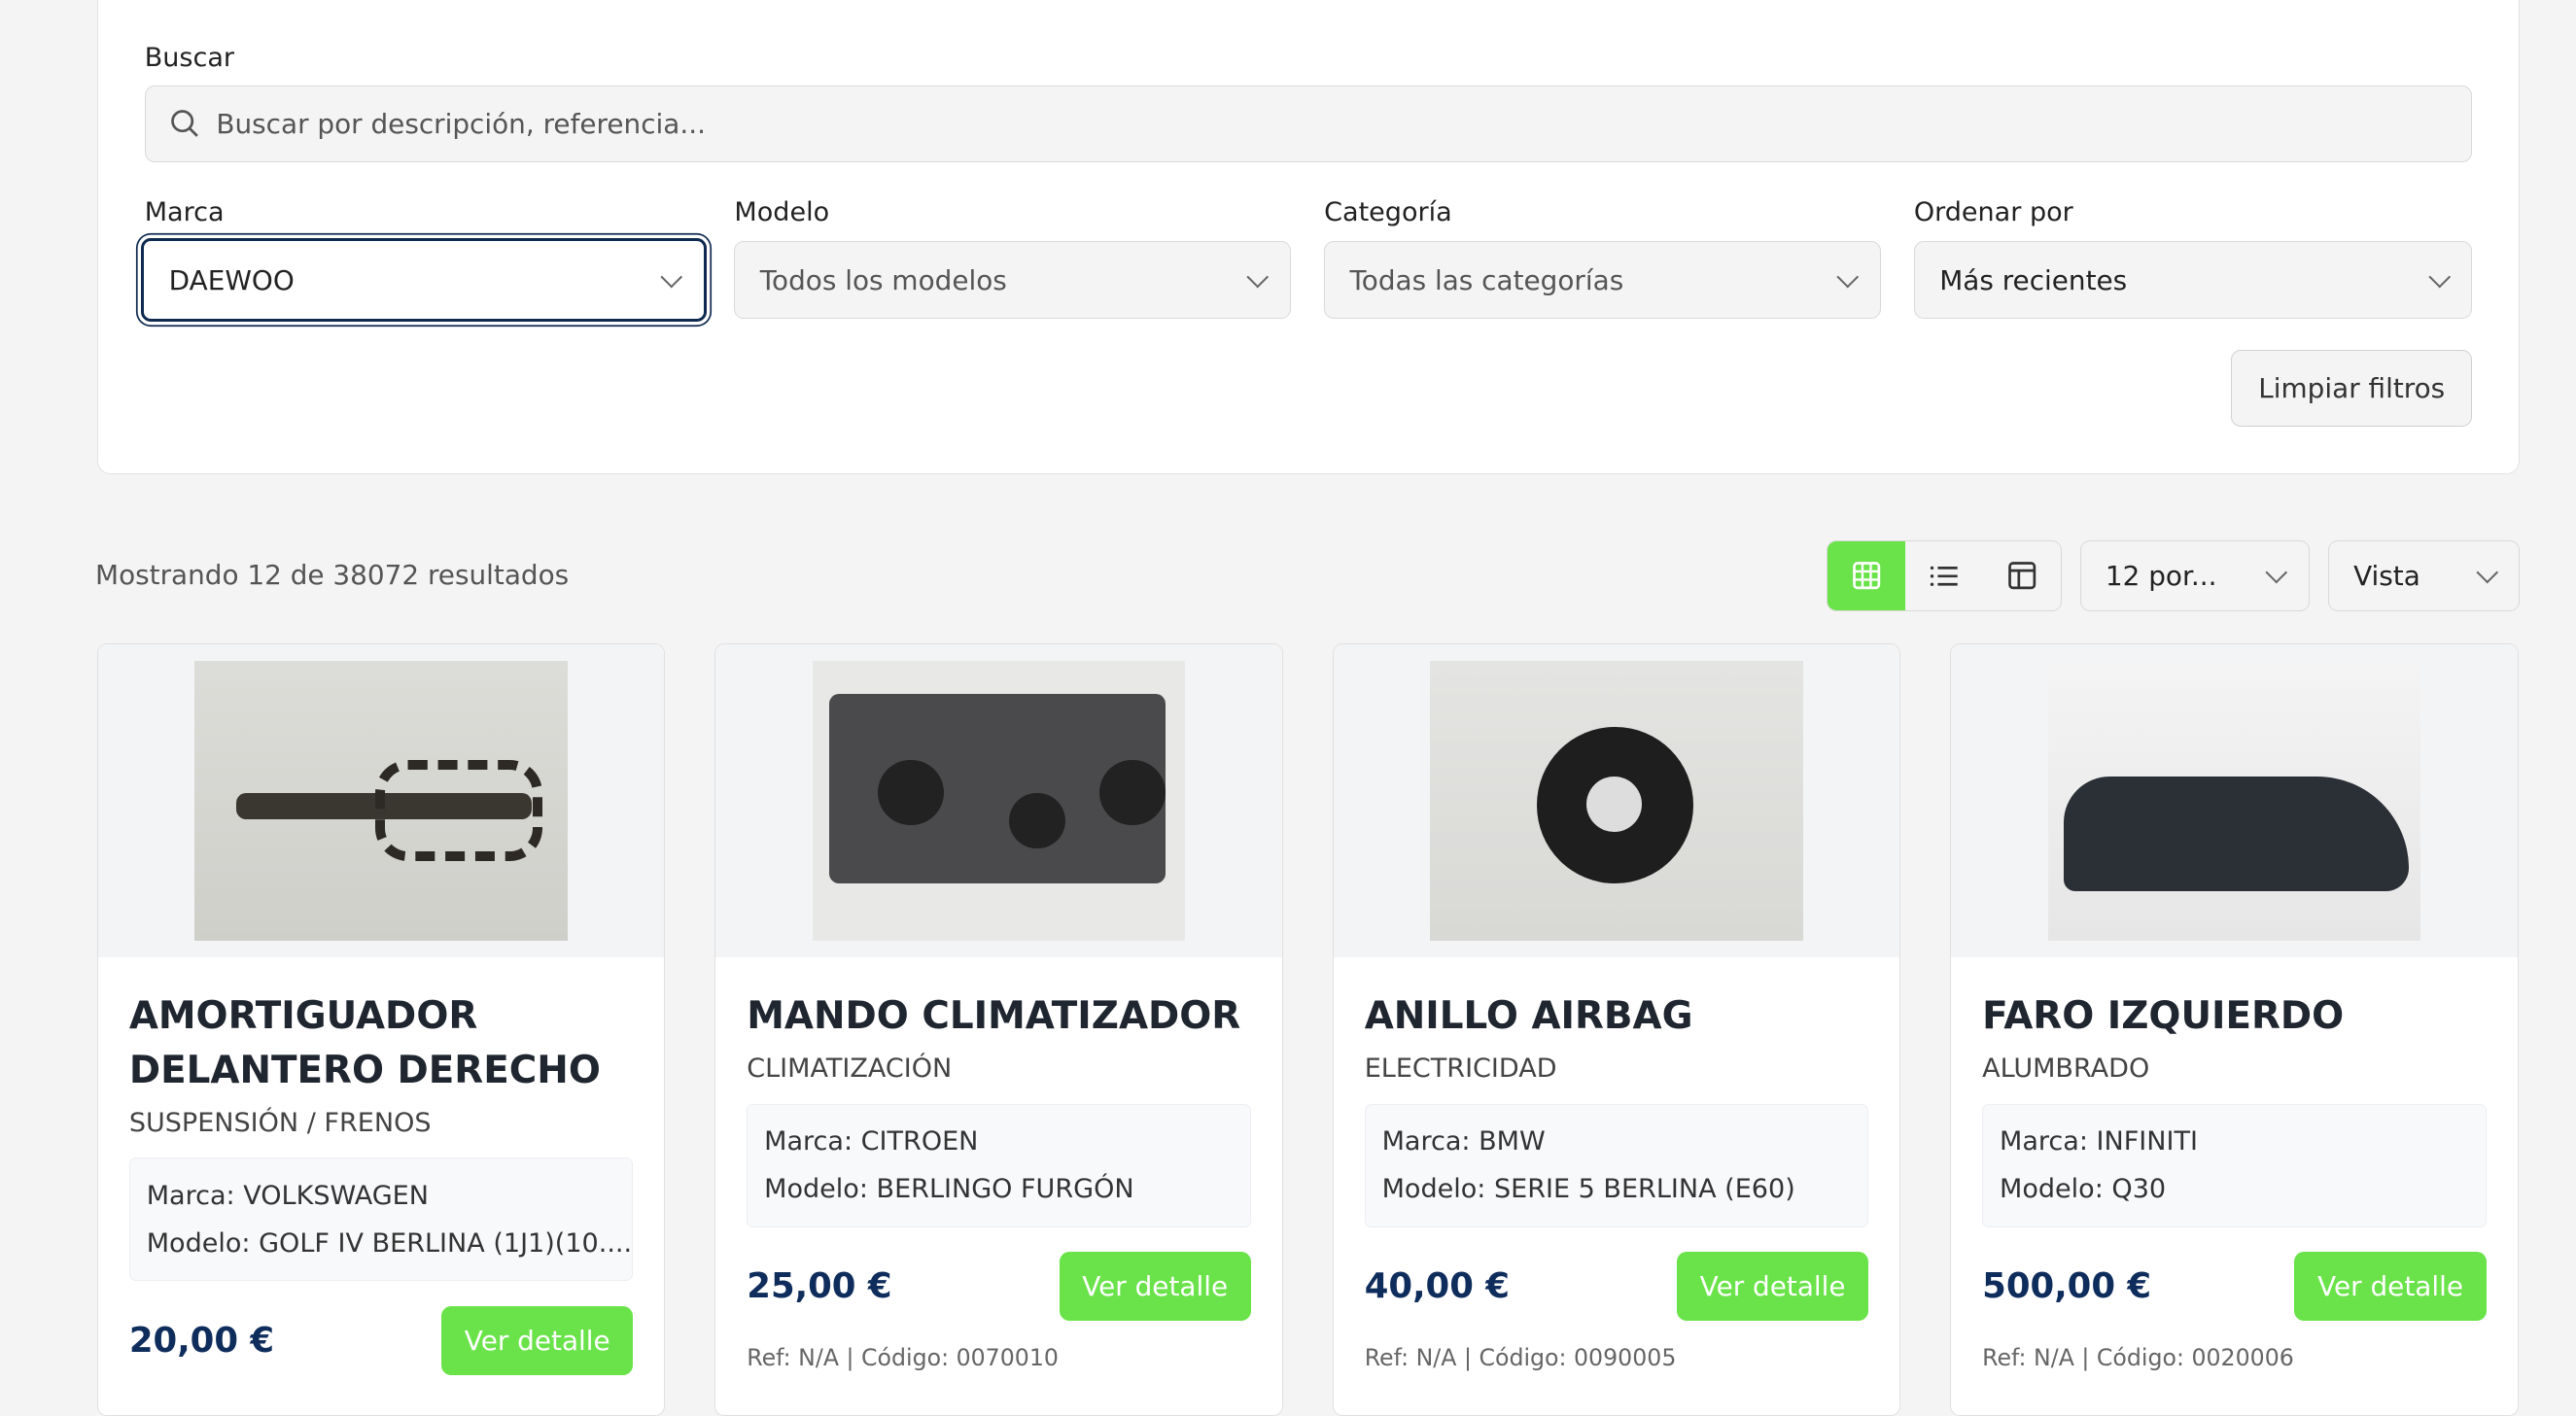 The height and width of the screenshot is (1416, 2576). I want to click on product-marca: Marca: VOLKSWAGEN, so click(287, 1196).